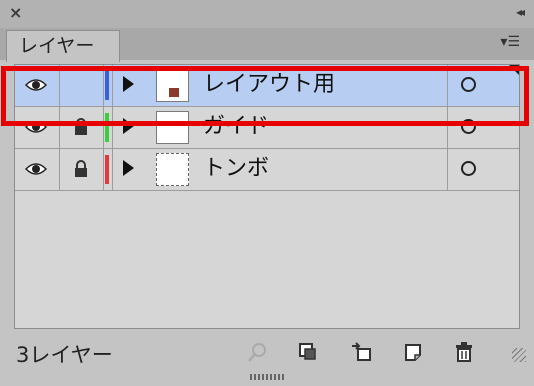 This screenshot has width=534, height=386. I want to click on resize-handle, so click(519, 355).